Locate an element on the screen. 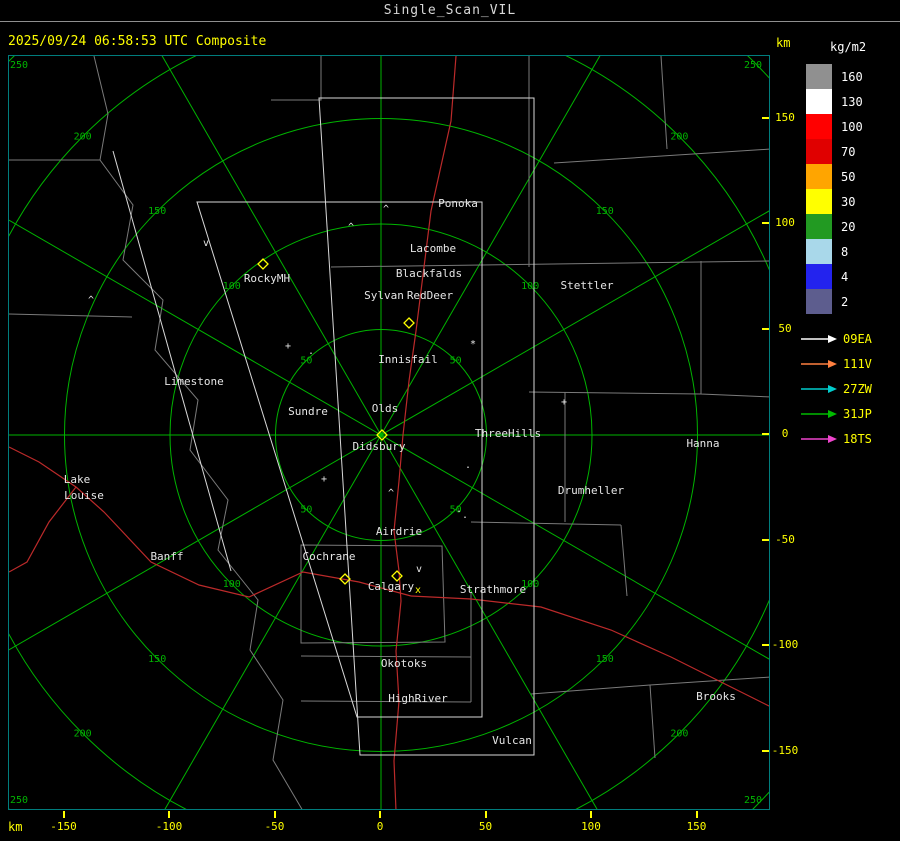  radar-legend-row: 31JP is located at coordinates (850, 413).